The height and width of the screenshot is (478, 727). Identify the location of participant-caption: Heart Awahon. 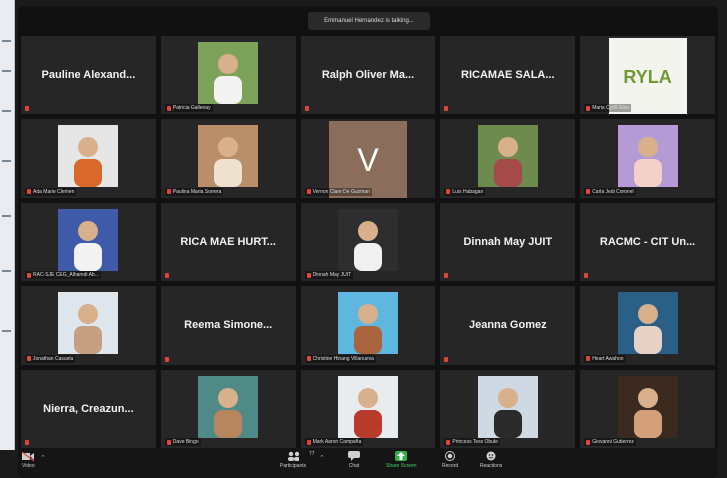
(605, 358).